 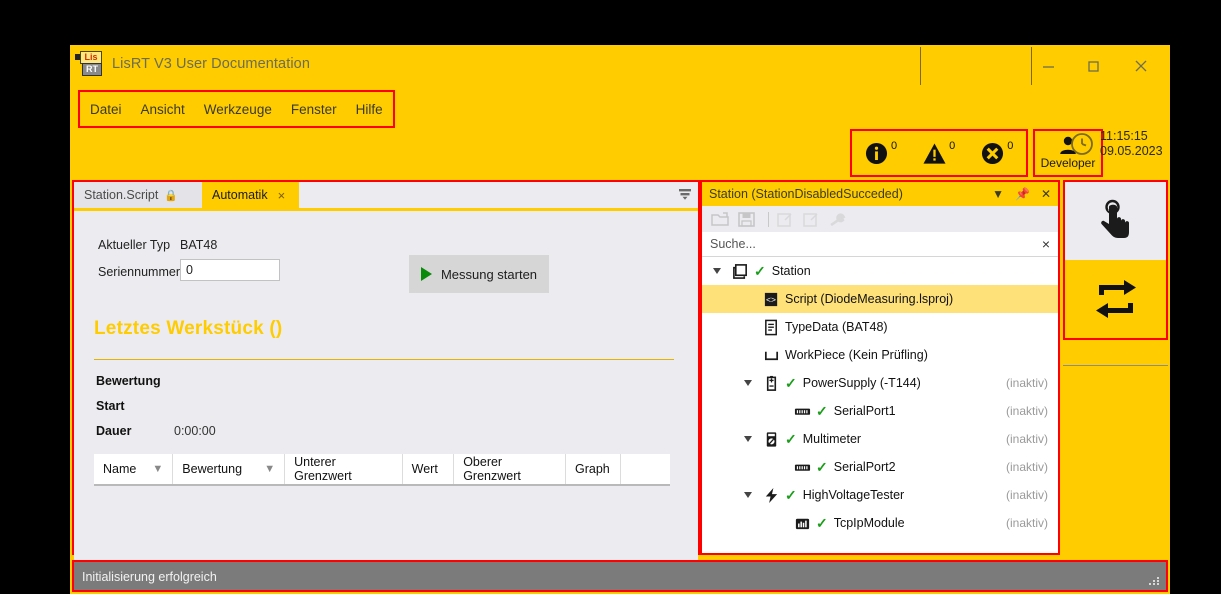 What do you see at coordinates (1115, 221) in the screenshot?
I see `manual-mode-button` at bounding box center [1115, 221].